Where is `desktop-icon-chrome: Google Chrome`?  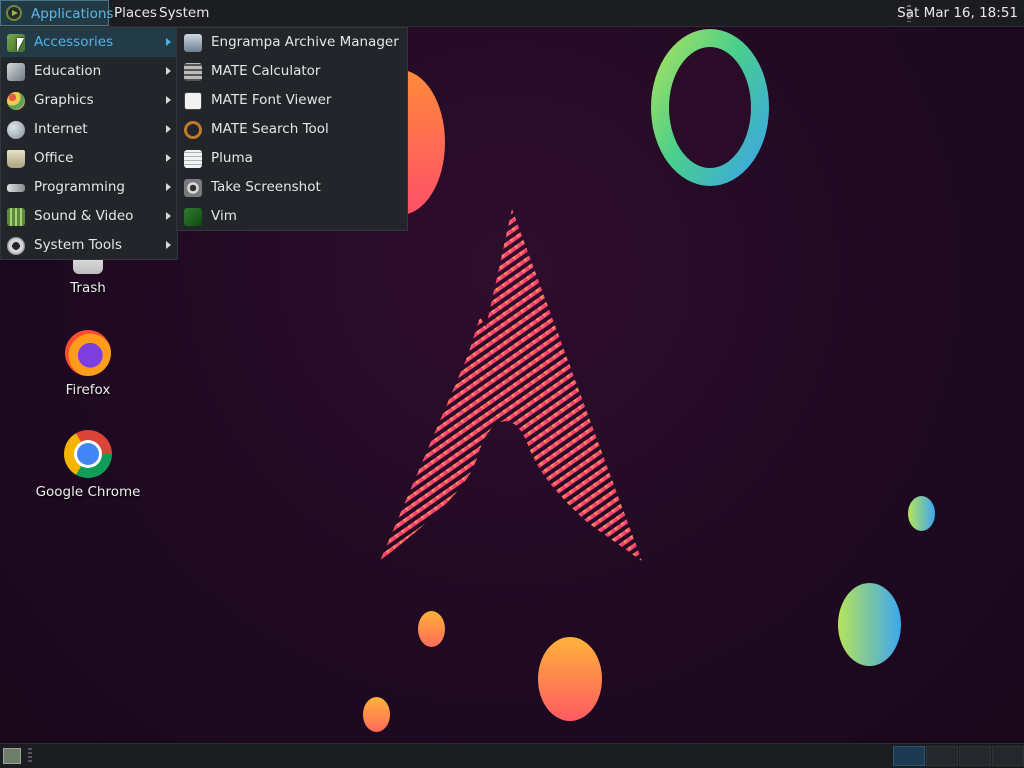
desktop-icon-chrome: Google Chrome is located at coordinates (88, 465).